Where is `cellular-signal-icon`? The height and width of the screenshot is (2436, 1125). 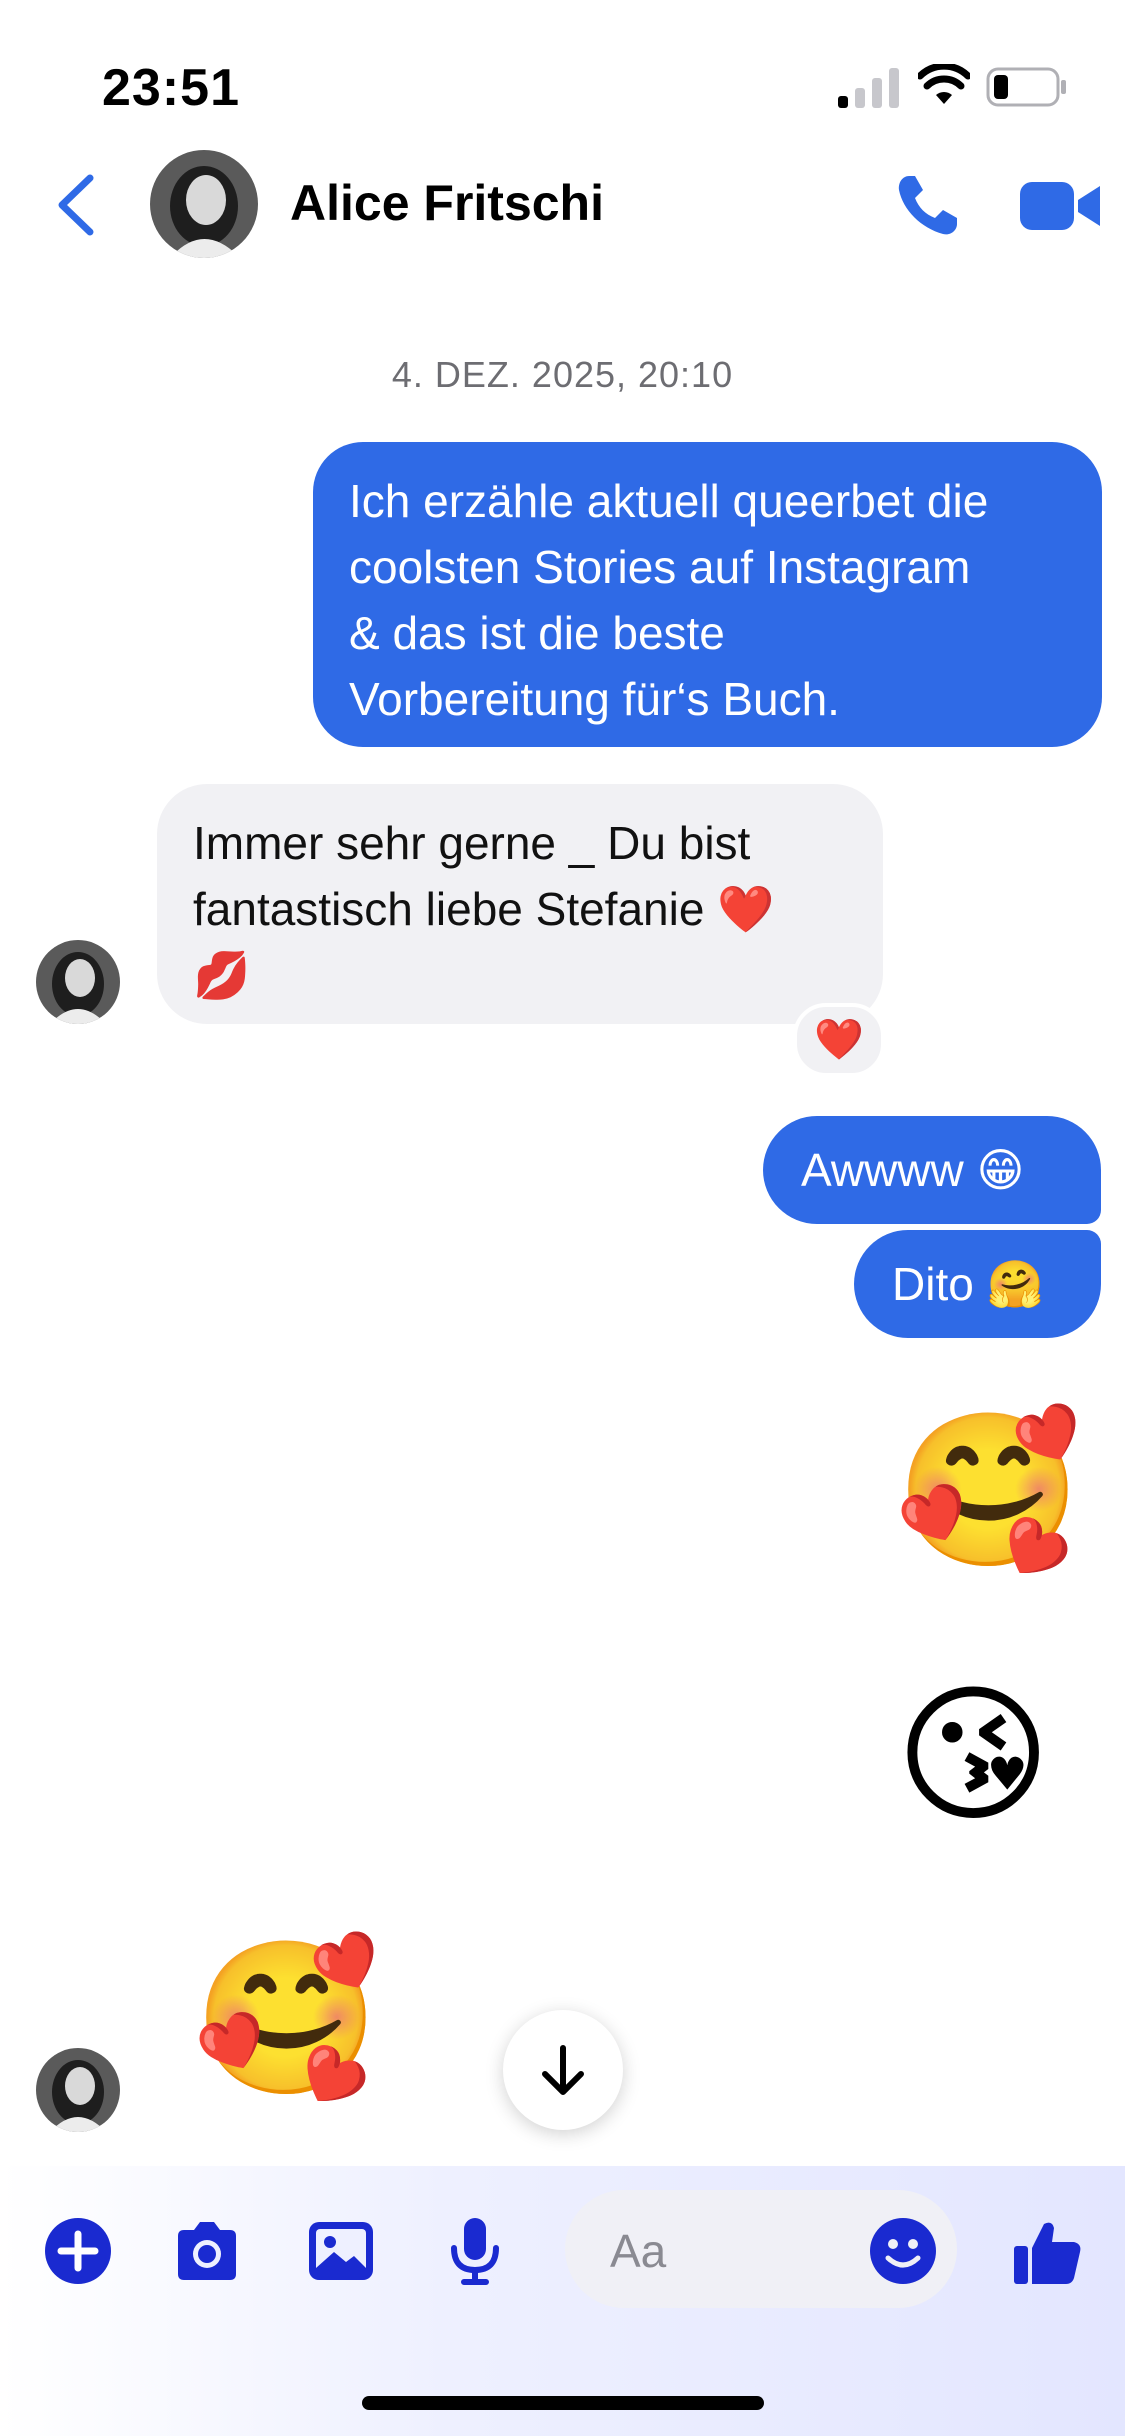
cellular-signal-icon is located at coordinates (868, 88).